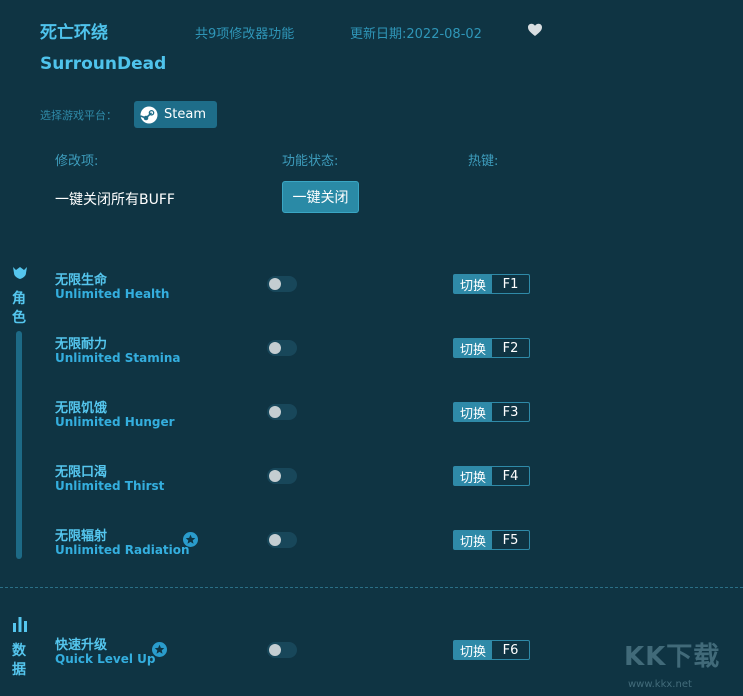 Image resolution: width=743 pixels, height=696 pixels. What do you see at coordinates (660, 684) in the screenshot?
I see `watermark-url: www.kkx.net` at bounding box center [660, 684].